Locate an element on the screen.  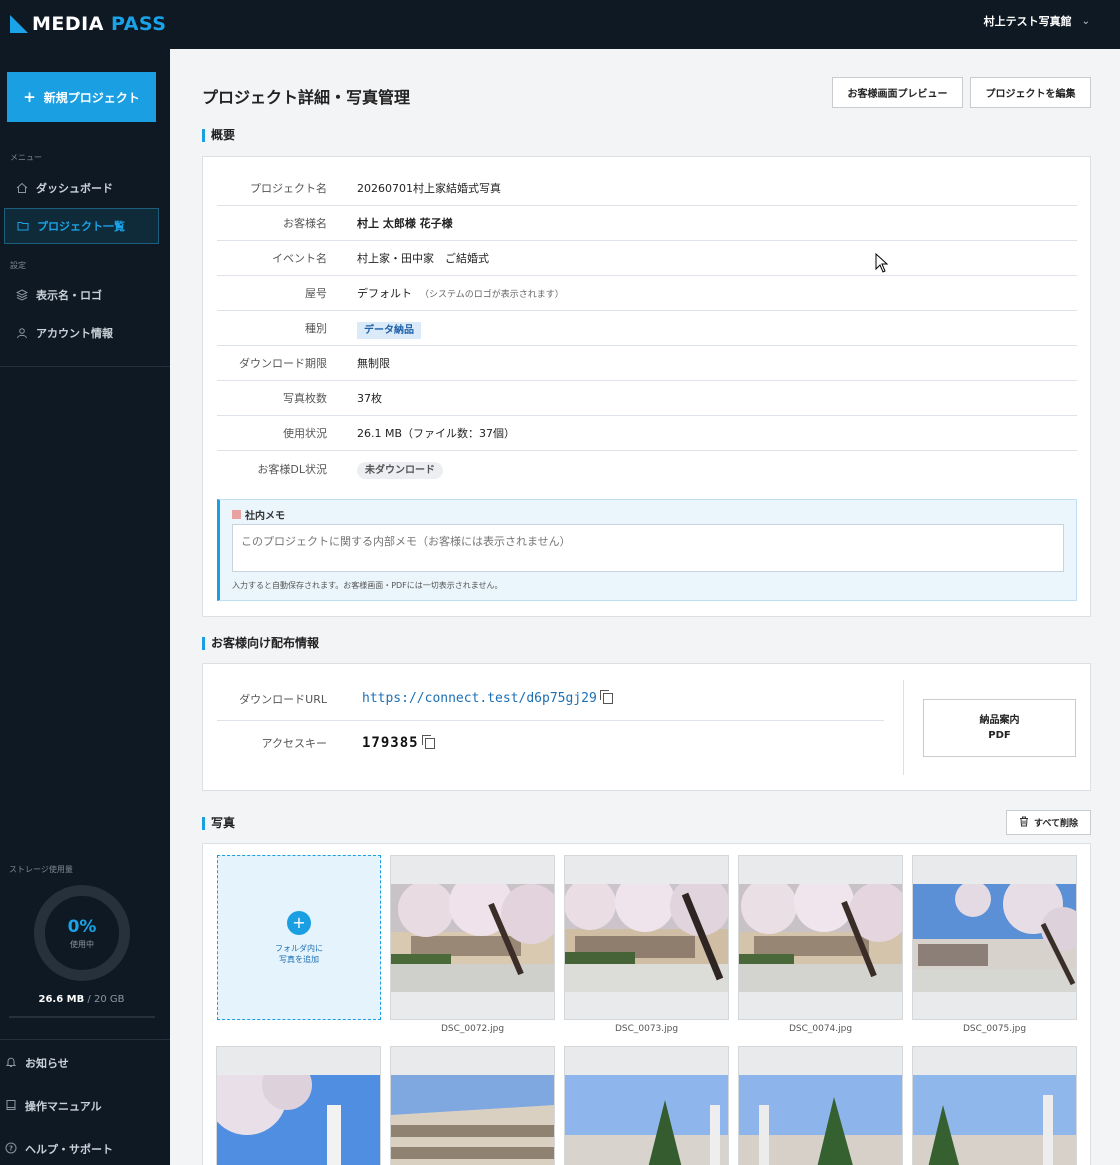
row-label: お客様名 is located at coordinates (305, 223).